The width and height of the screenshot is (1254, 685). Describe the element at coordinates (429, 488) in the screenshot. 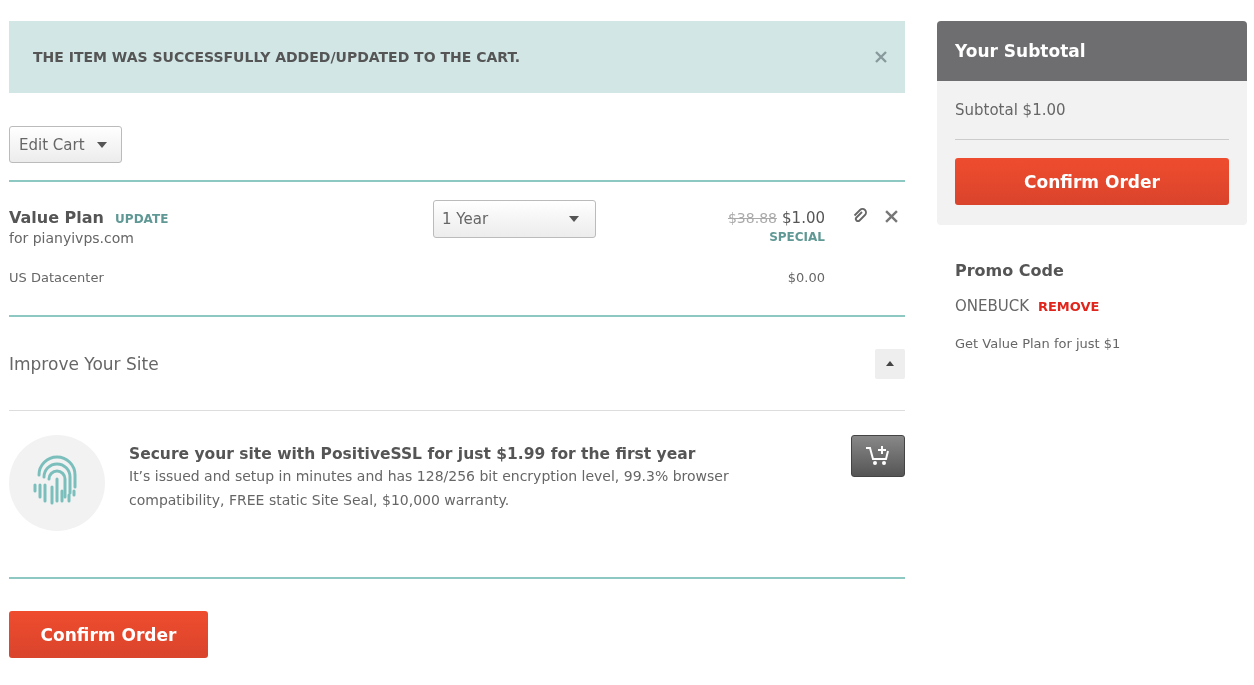

I see `offer-description: It’s issued and setup in minutes and has 128/256 bit encryption level, 99.3% browser compatibility, FREE static Site Seal, $10,000 warranty.` at that location.